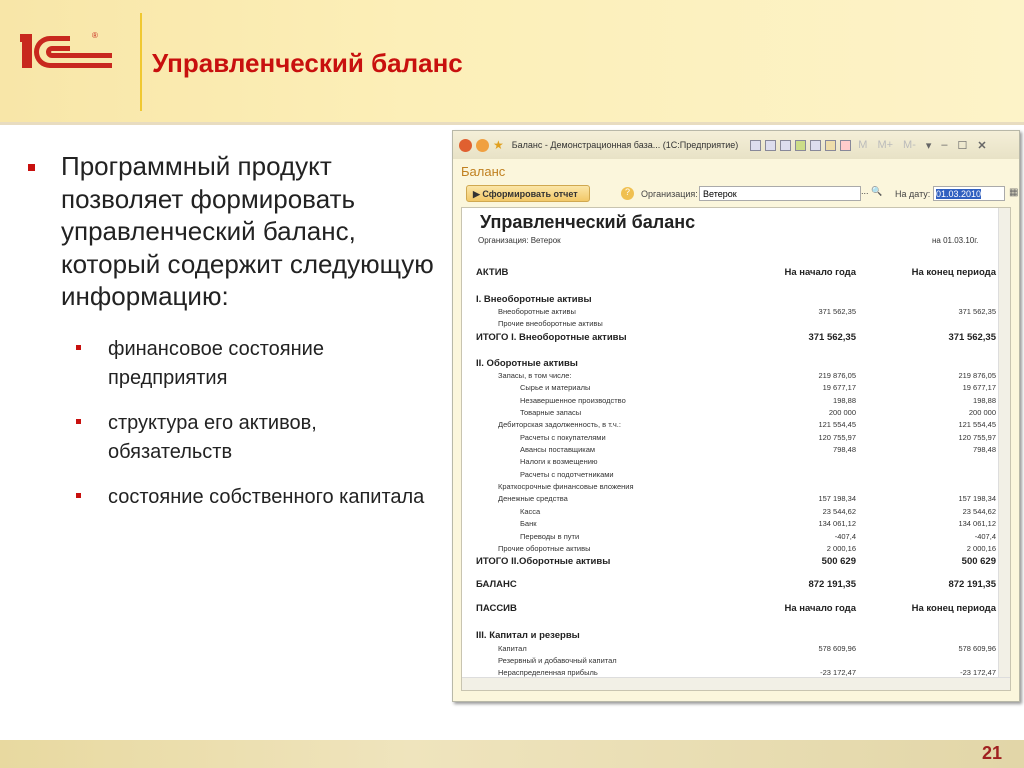 The image size is (1024, 768). I want to click on row-label: Запасы, в том числе:, so click(535, 376).